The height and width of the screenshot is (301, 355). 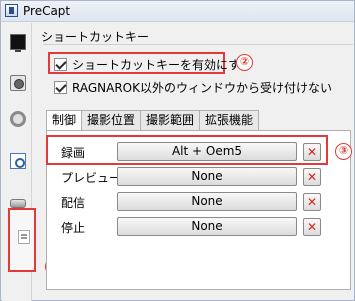 What do you see at coordinates (187, 150) in the screenshot?
I see `record-highlight-box` at bounding box center [187, 150].